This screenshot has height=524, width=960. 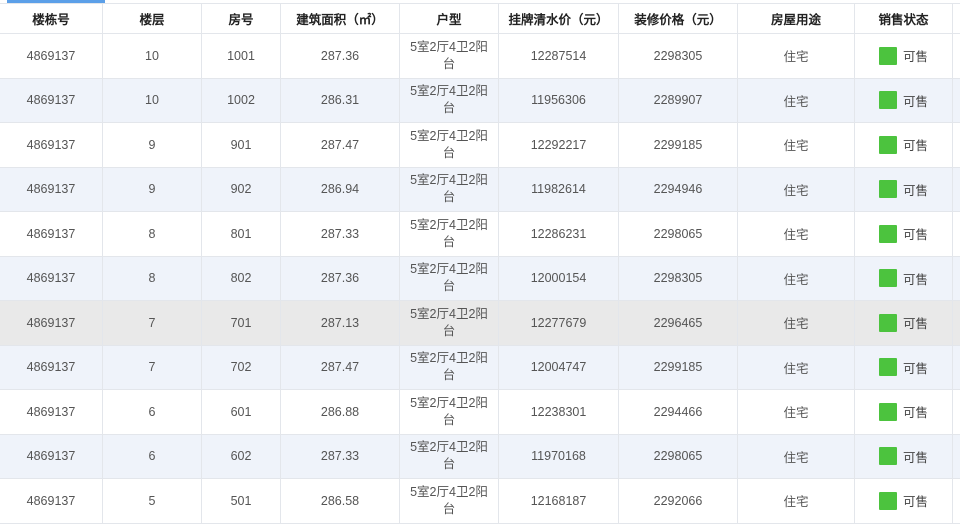 What do you see at coordinates (340, 500) in the screenshot?
I see `cell-text: 286.58` at bounding box center [340, 500].